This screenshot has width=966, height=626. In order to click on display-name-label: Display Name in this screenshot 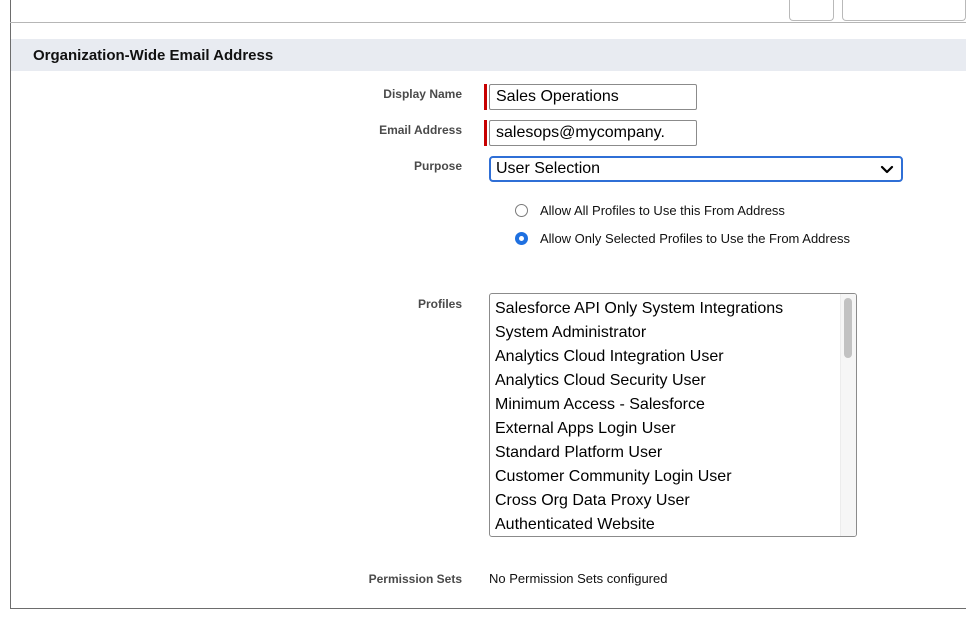, I will do `click(422, 94)`.